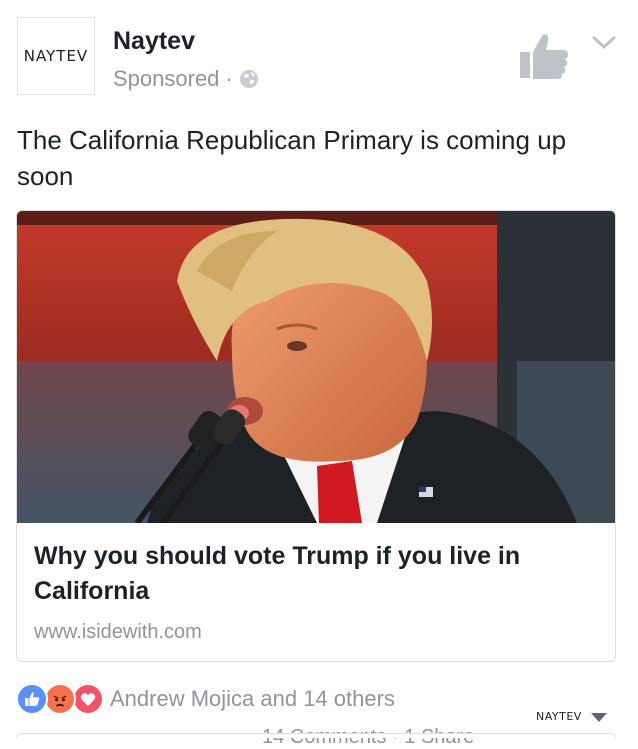 The height and width of the screenshot is (749, 638). What do you see at coordinates (559, 716) in the screenshot?
I see `brand-watermark: NAYTEV` at bounding box center [559, 716].